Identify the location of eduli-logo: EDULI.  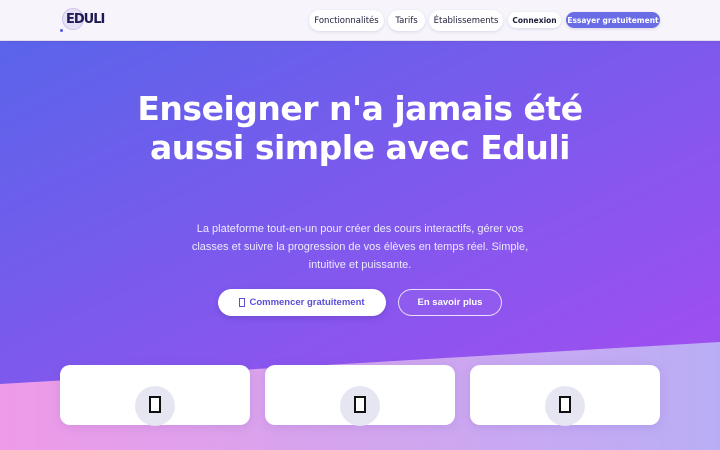
(82, 20).